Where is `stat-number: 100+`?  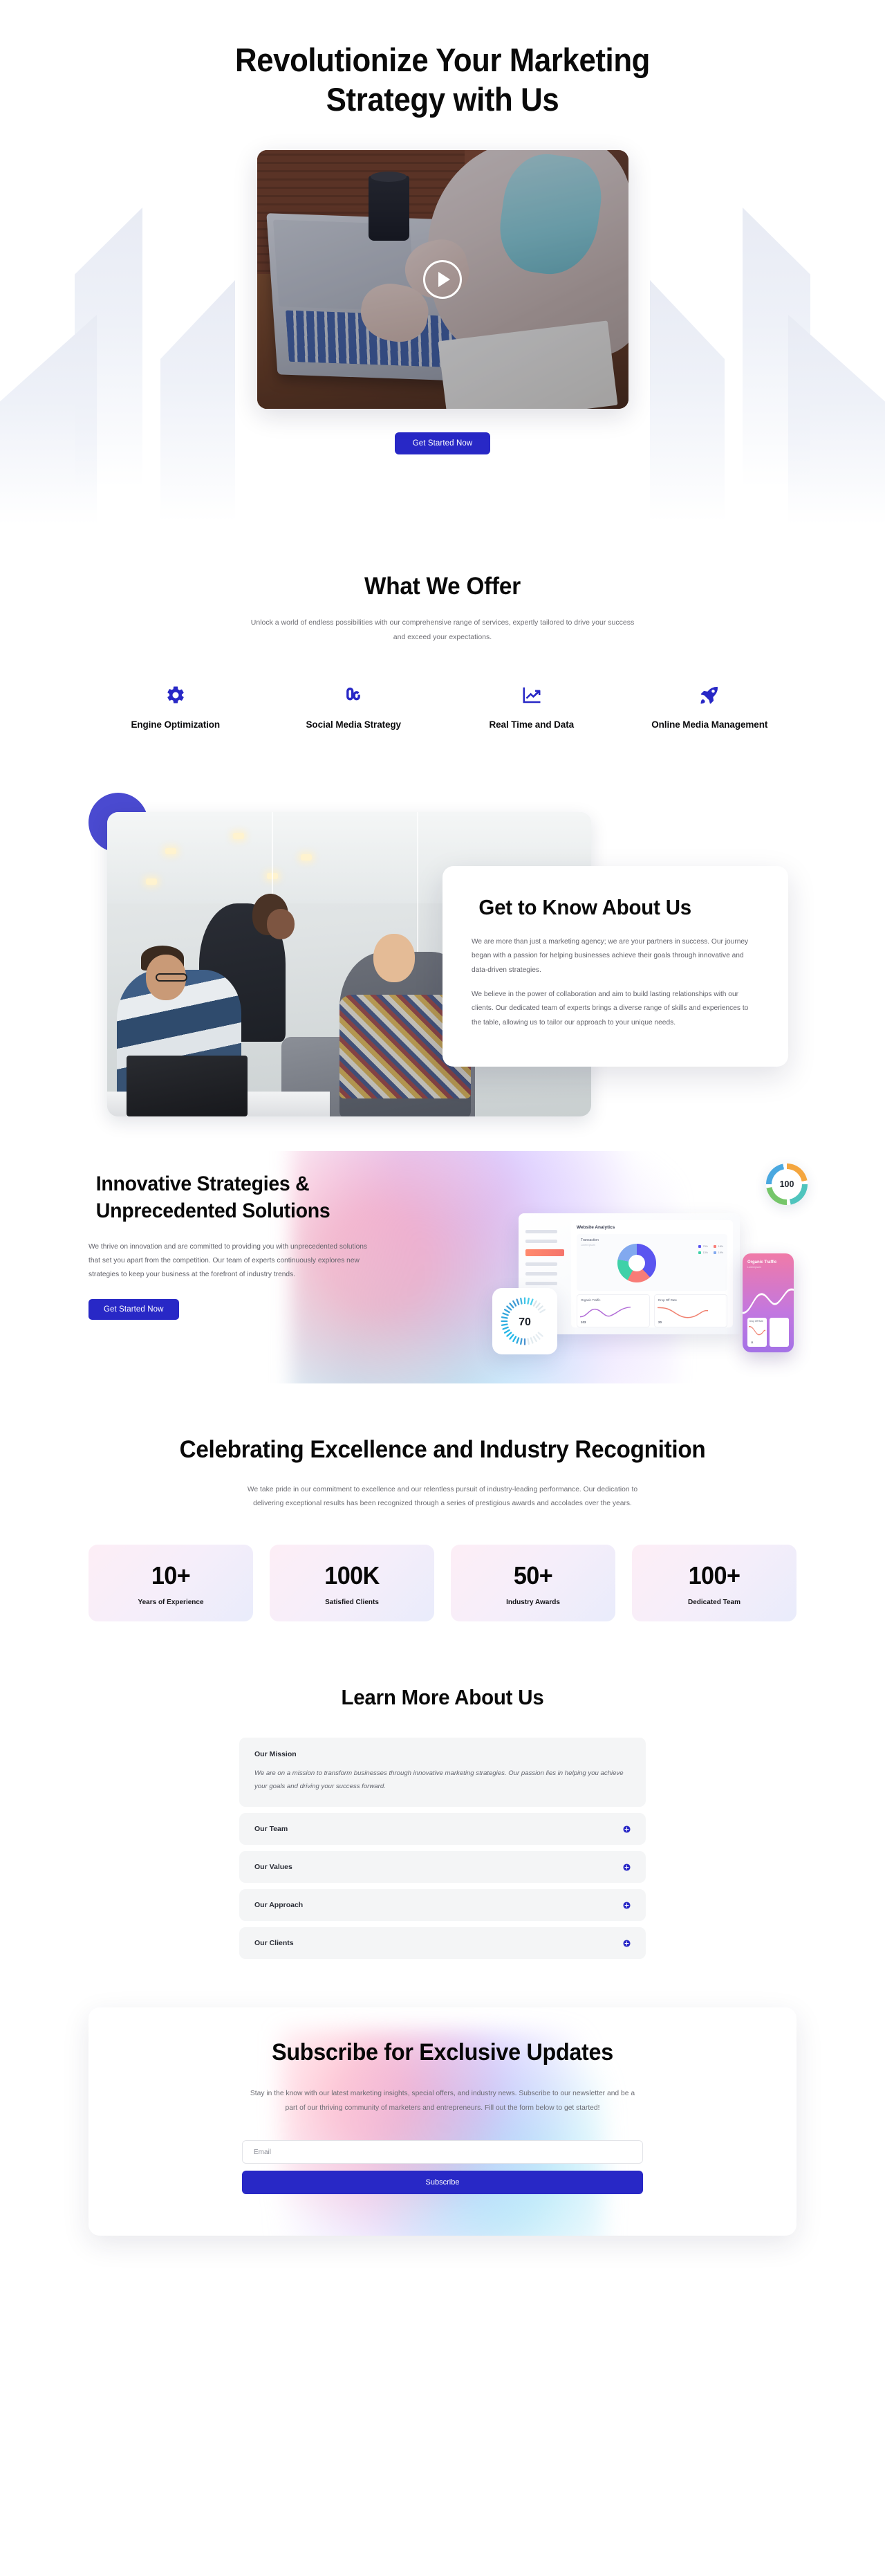 stat-number: 100+ is located at coordinates (714, 1575).